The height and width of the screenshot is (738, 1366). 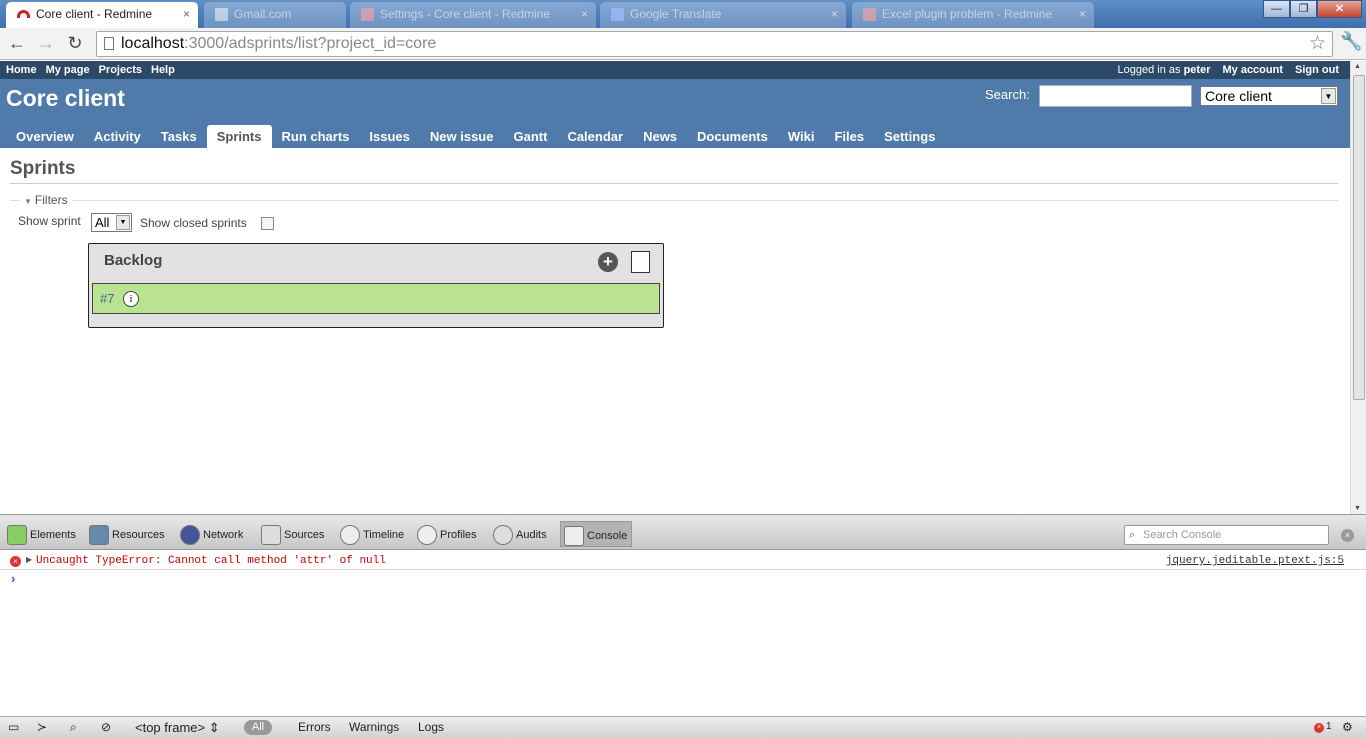 What do you see at coordinates (53, 535) in the screenshot?
I see `devtools-tab-label: Elements` at bounding box center [53, 535].